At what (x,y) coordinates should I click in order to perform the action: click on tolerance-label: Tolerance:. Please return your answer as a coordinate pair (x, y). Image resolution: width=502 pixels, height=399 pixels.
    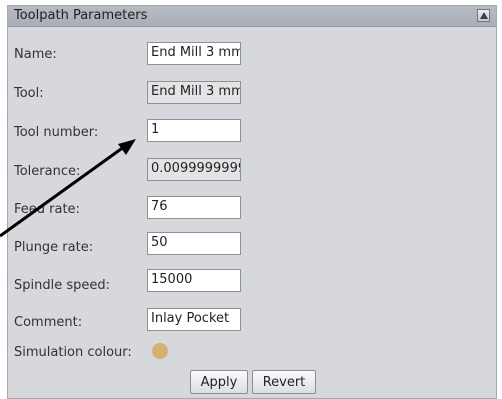
    Looking at the image, I should click on (47, 171).